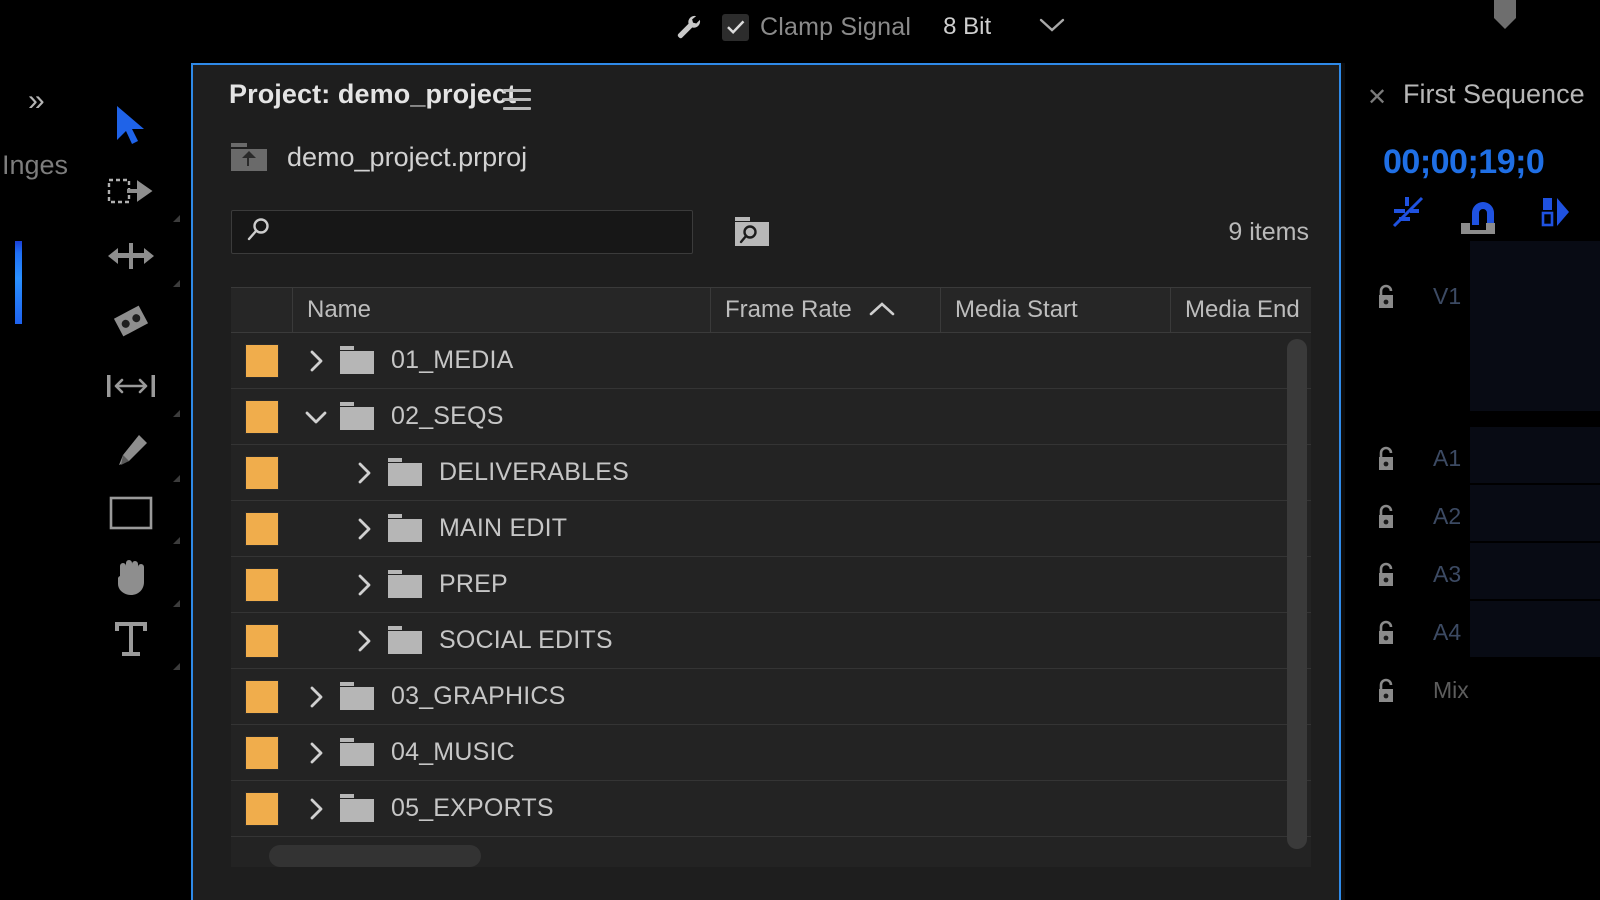 The height and width of the screenshot is (900, 1600). Describe the element at coordinates (142, 515) in the screenshot. I see `rectangle-tool` at that location.